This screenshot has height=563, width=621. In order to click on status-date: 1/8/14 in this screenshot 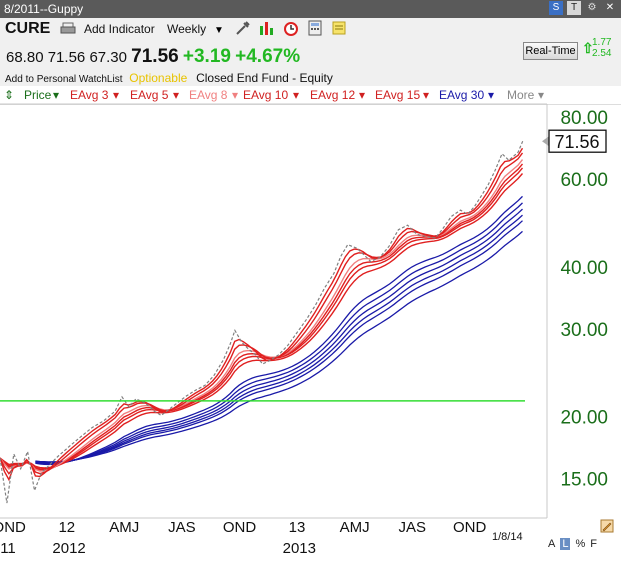, I will do `click(507, 537)`.